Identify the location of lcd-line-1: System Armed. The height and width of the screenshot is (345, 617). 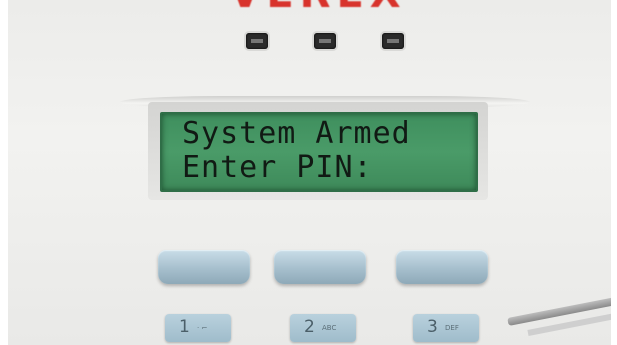
(296, 133).